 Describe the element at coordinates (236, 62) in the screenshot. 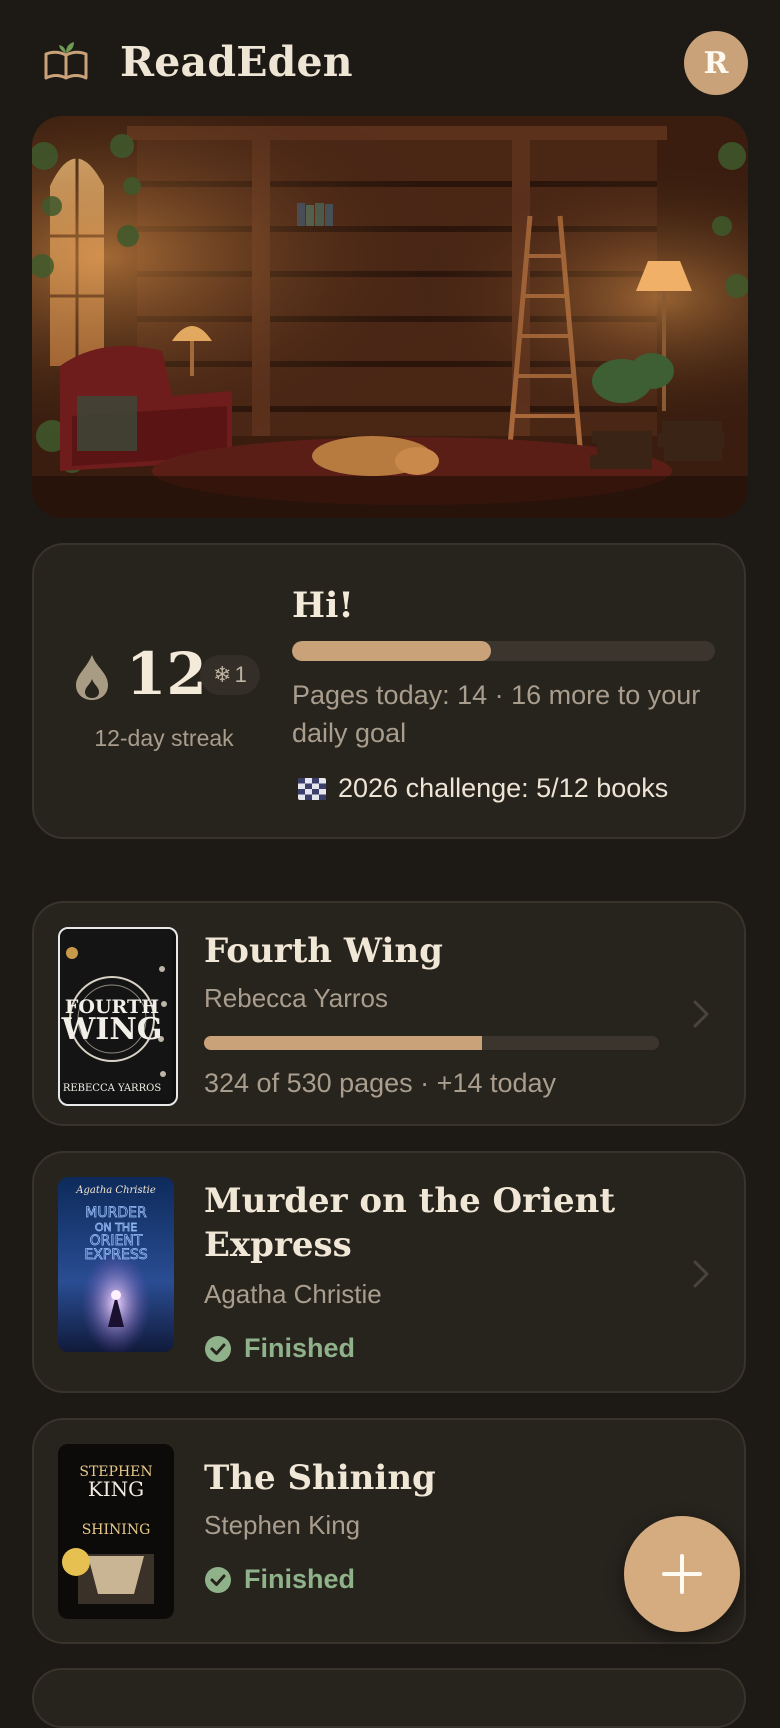

I see `app-title: ReadEden` at that location.